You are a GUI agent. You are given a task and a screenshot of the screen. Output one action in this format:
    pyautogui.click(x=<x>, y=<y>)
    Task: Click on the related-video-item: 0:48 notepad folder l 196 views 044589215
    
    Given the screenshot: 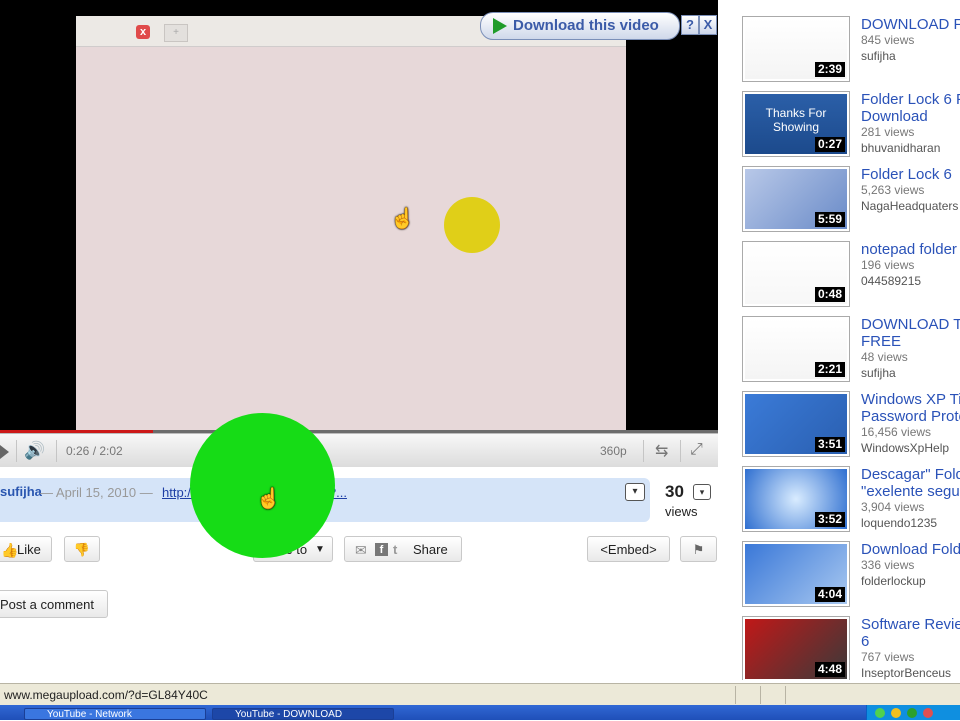 What is the action you would take?
    pyautogui.click(x=851, y=266)
    